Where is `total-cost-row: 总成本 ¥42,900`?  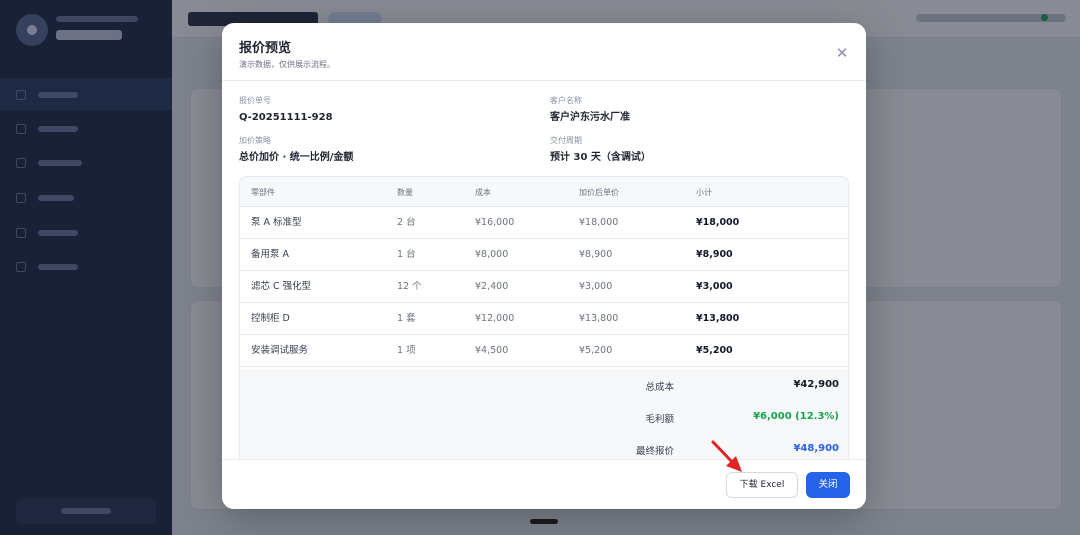
total-cost-row: 总成本 ¥42,900 is located at coordinates (742, 386).